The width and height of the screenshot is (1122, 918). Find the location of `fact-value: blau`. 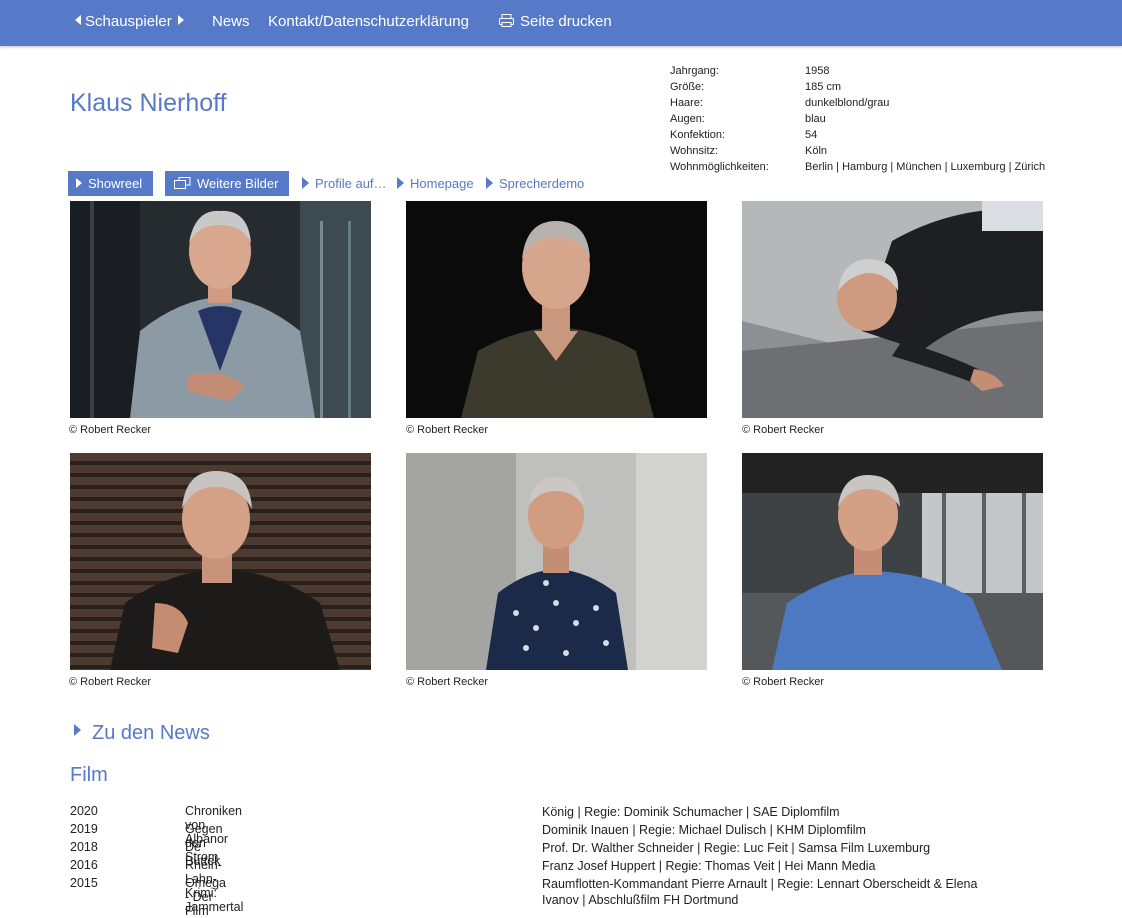

fact-value: blau is located at coordinates (815, 119).